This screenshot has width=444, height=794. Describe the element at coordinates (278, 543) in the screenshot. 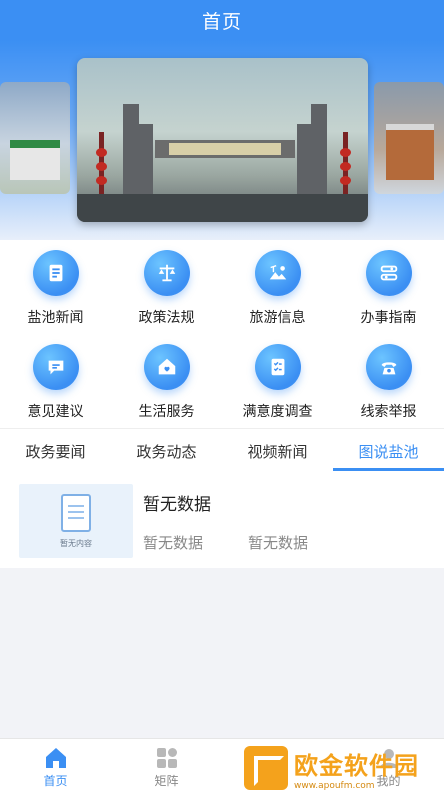

I see `news-meta-date: 暂无数据` at that location.